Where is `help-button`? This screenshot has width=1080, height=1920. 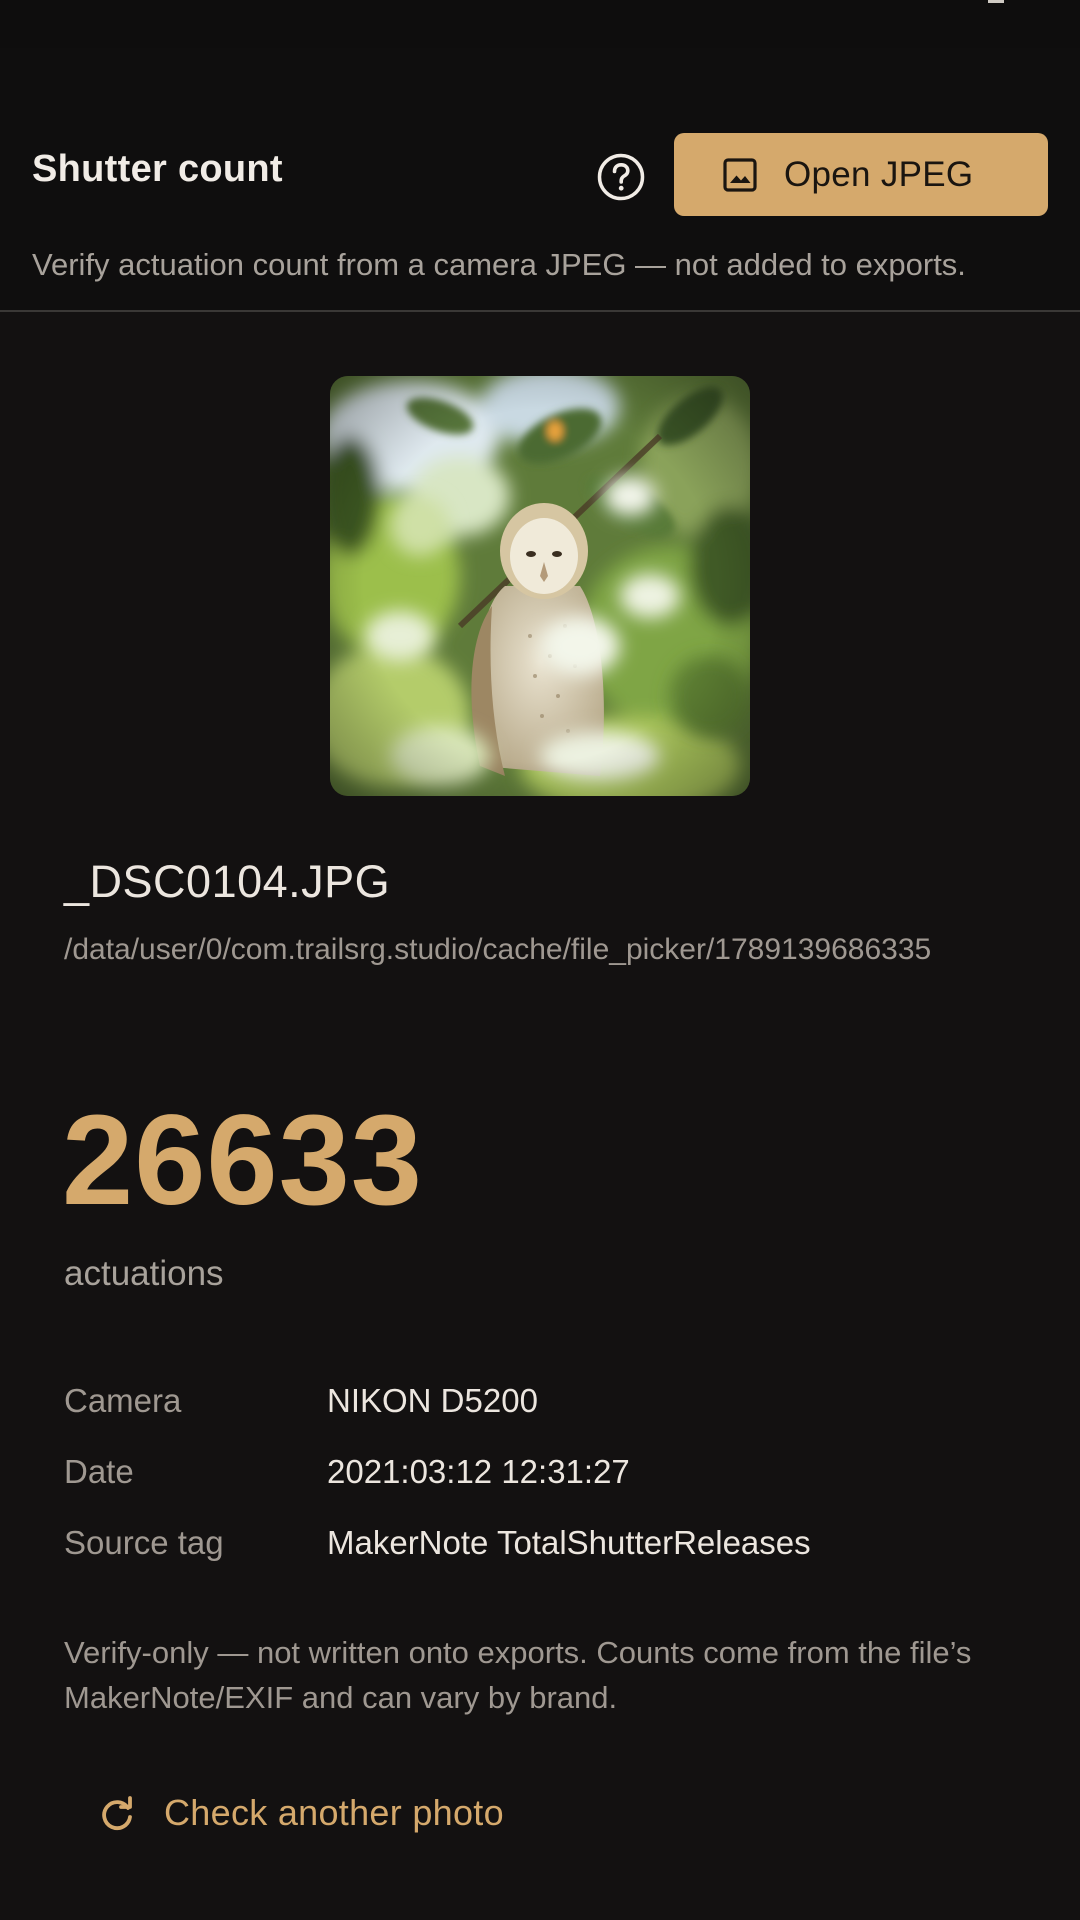 help-button is located at coordinates (621, 177).